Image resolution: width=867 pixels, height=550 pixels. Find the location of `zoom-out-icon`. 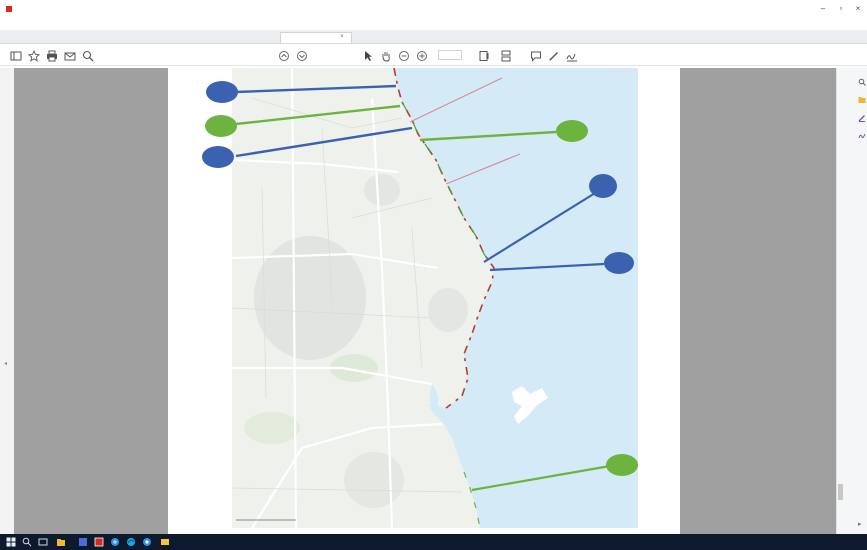

zoom-out-icon is located at coordinates (404, 55).